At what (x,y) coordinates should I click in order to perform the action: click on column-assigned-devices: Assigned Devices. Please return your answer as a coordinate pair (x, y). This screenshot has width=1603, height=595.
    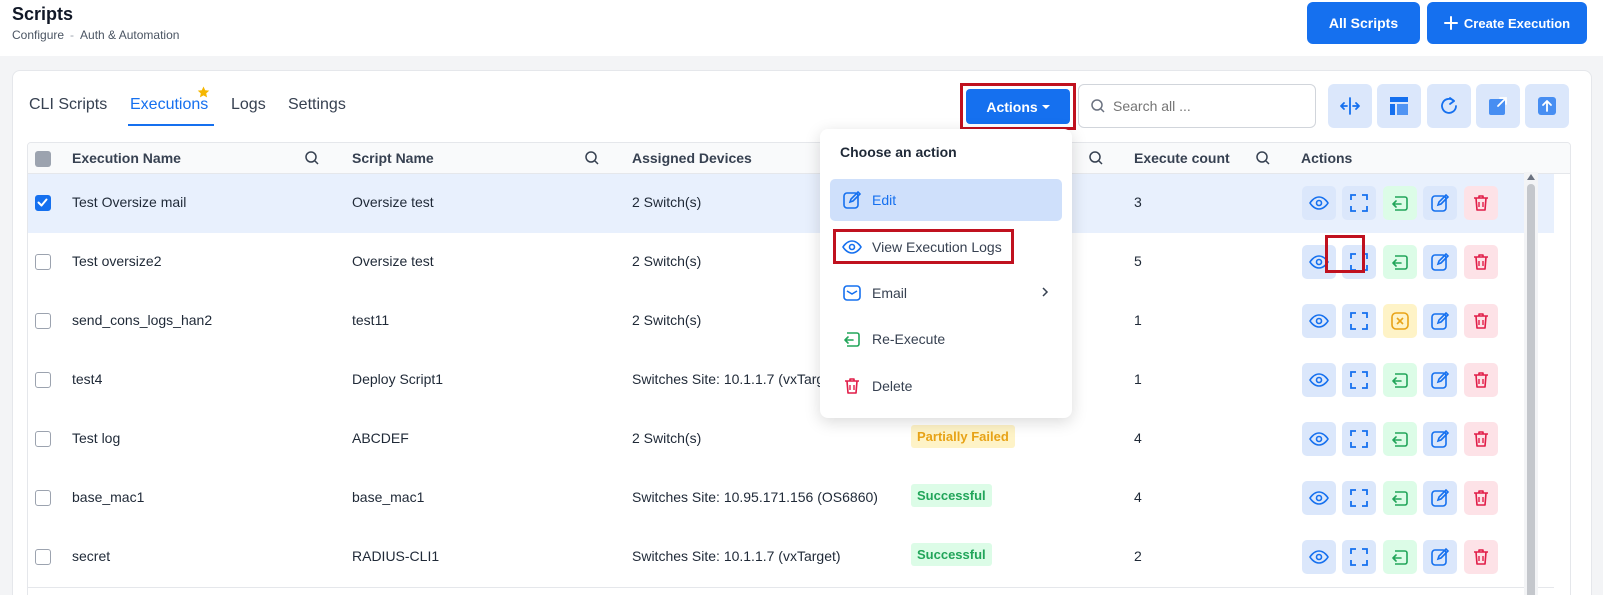
    Looking at the image, I should click on (692, 158).